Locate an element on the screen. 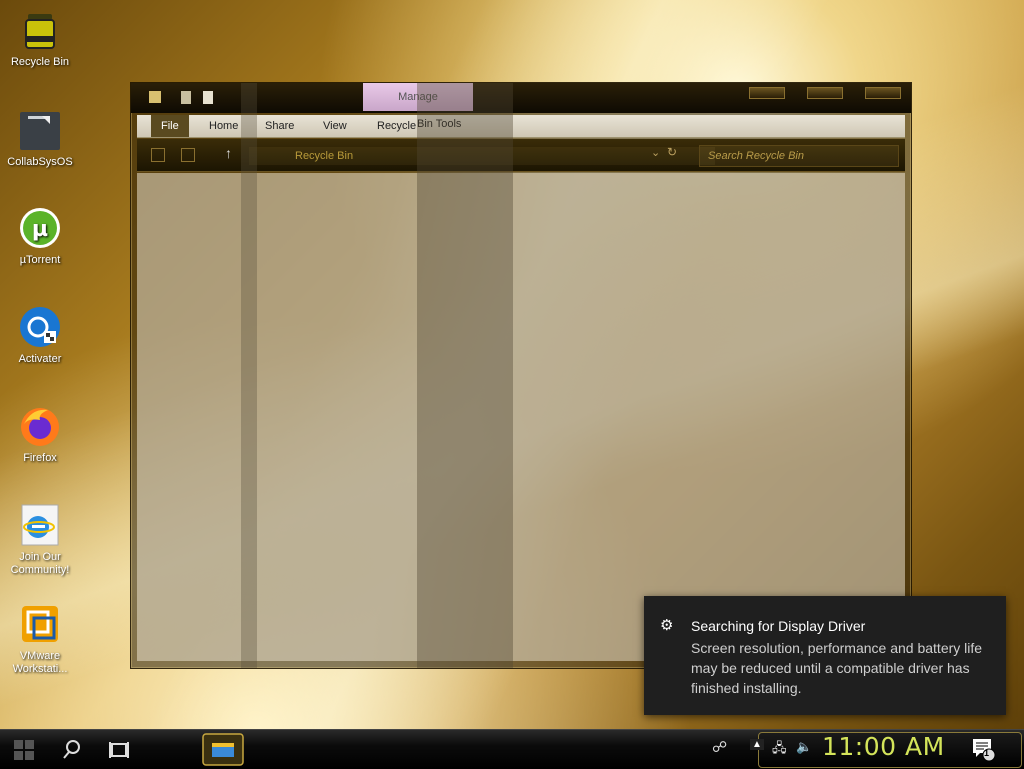 This screenshot has height=769, width=1024. task-view-icon is located at coordinates (119, 750).